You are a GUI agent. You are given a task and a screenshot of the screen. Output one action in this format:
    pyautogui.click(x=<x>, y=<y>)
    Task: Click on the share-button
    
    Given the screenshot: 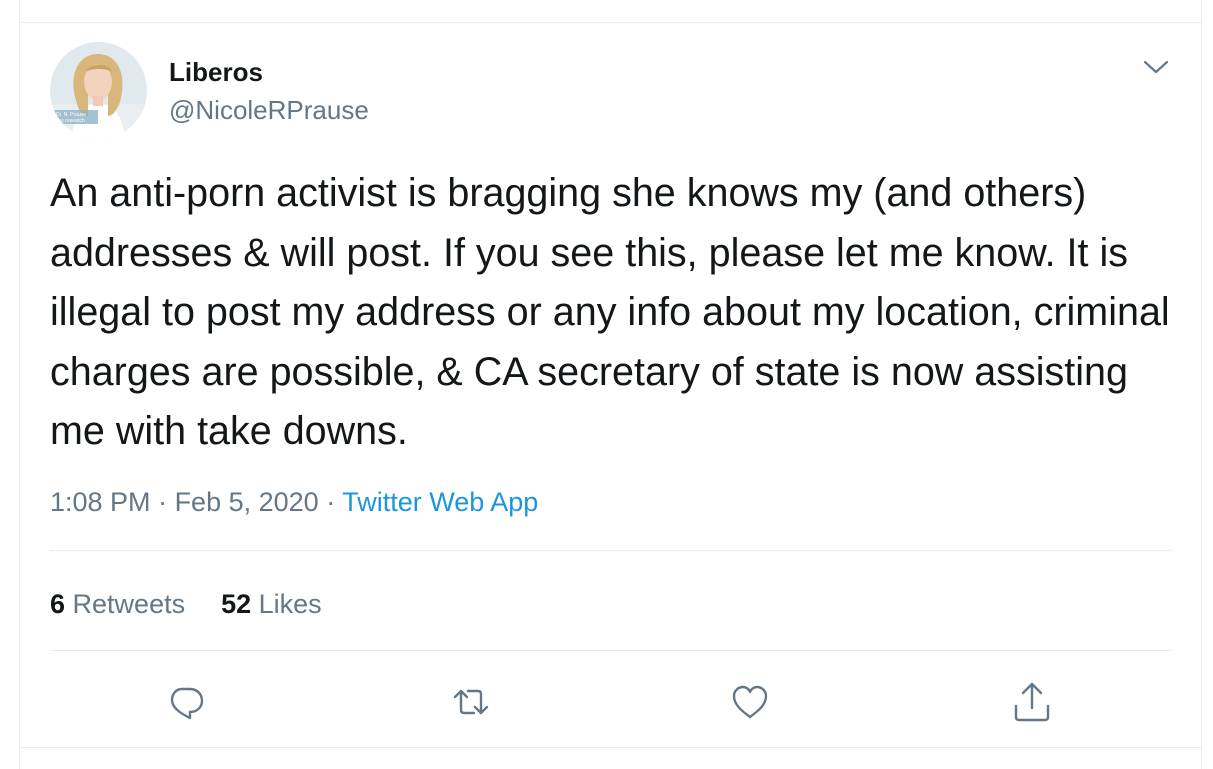 What is the action you would take?
    pyautogui.click(x=1032, y=702)
    